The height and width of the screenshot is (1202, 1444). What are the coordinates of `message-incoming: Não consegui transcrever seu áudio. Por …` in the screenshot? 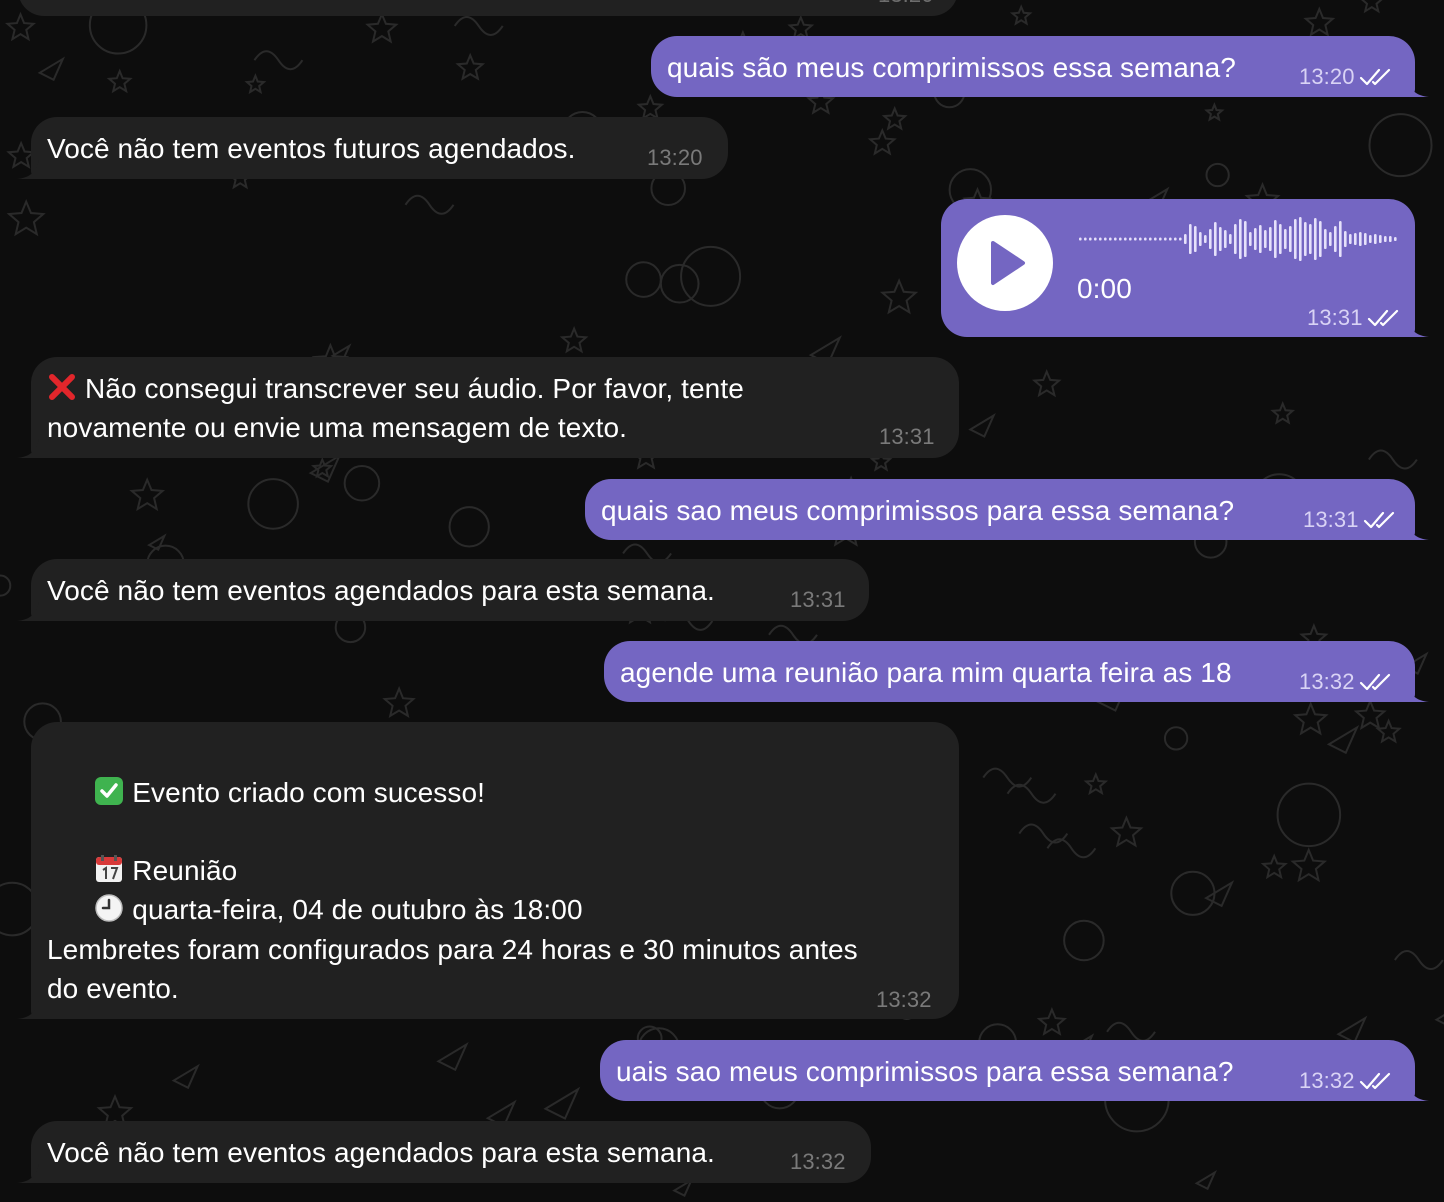 It's located at (495, 407).